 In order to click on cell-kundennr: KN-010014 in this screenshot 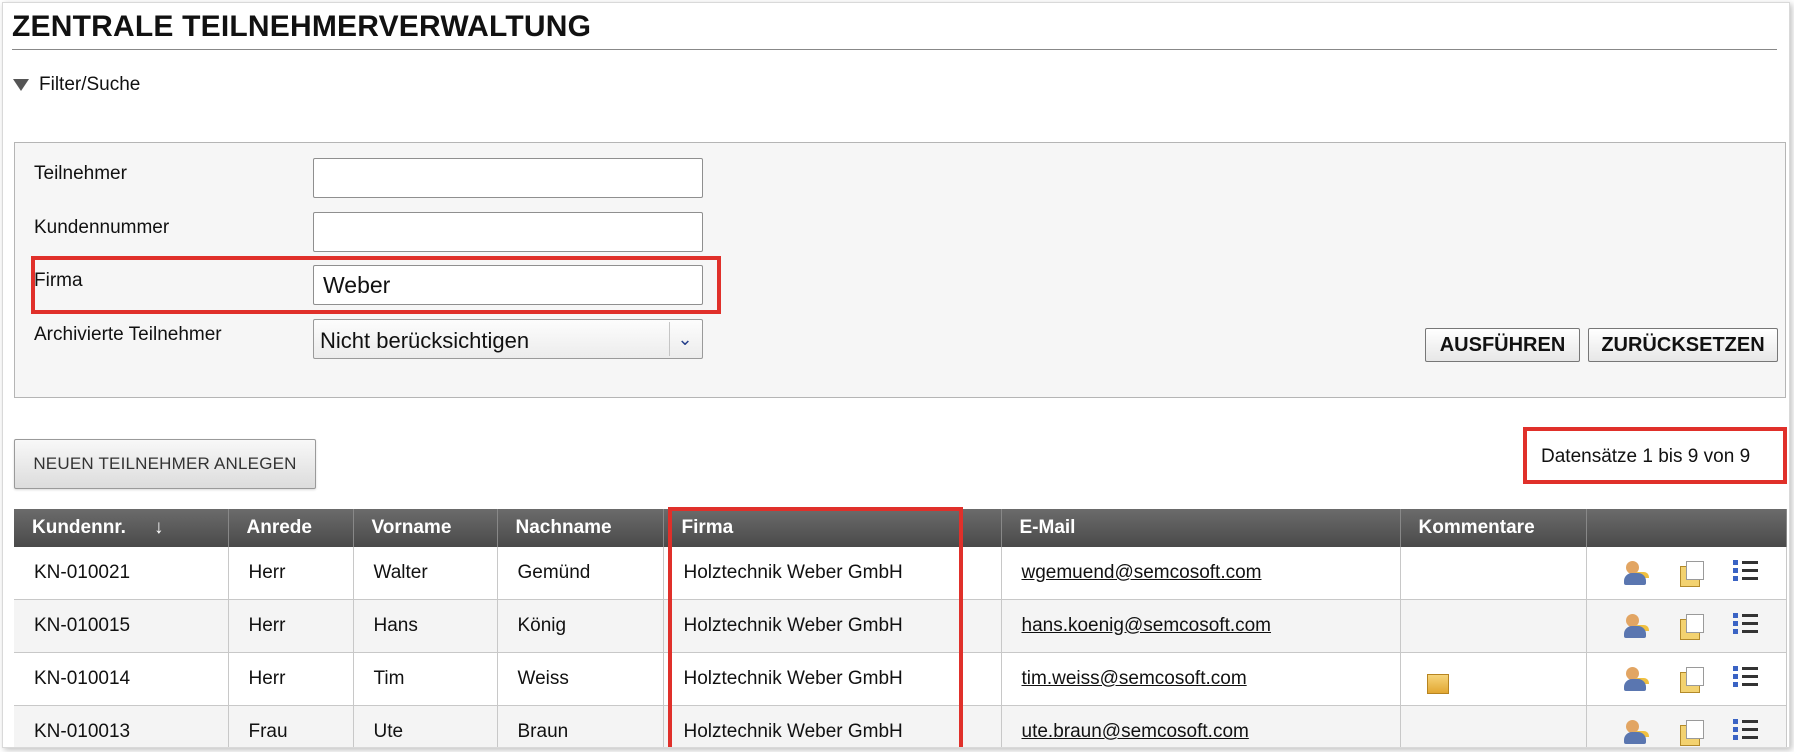, I will do `click(121, 679)`.